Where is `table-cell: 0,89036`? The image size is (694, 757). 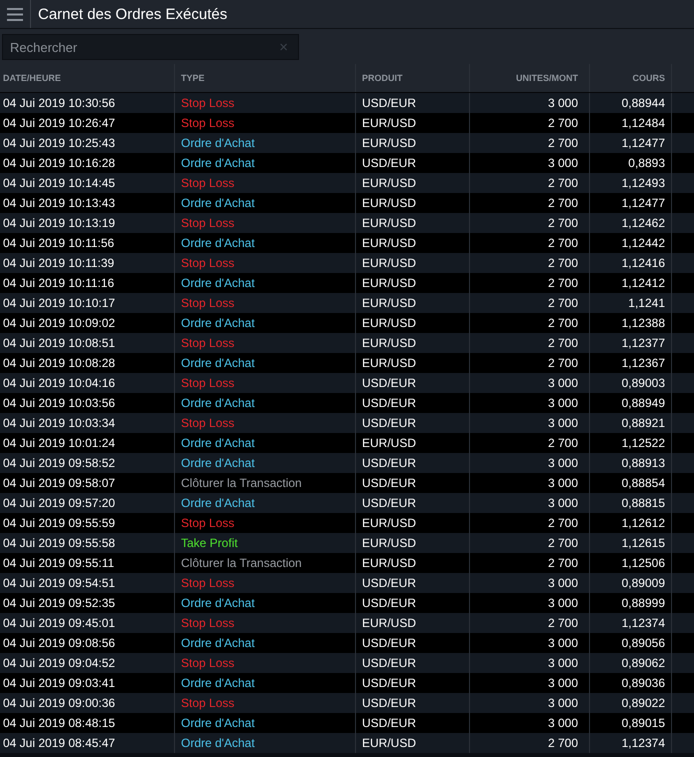
table-cell: 0,89036 is located at coordinates (643, 683).